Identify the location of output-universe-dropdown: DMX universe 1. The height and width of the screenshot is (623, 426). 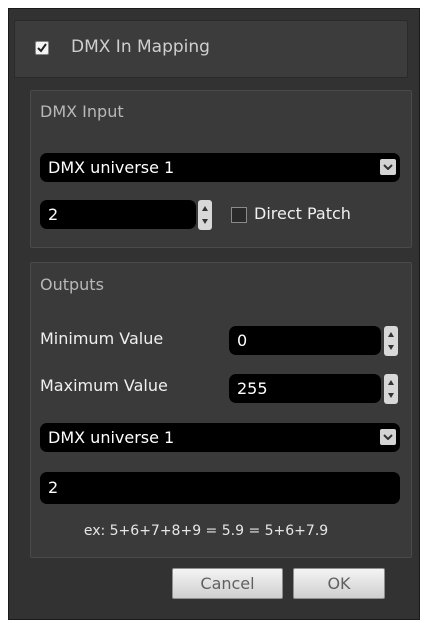
(220, 437).